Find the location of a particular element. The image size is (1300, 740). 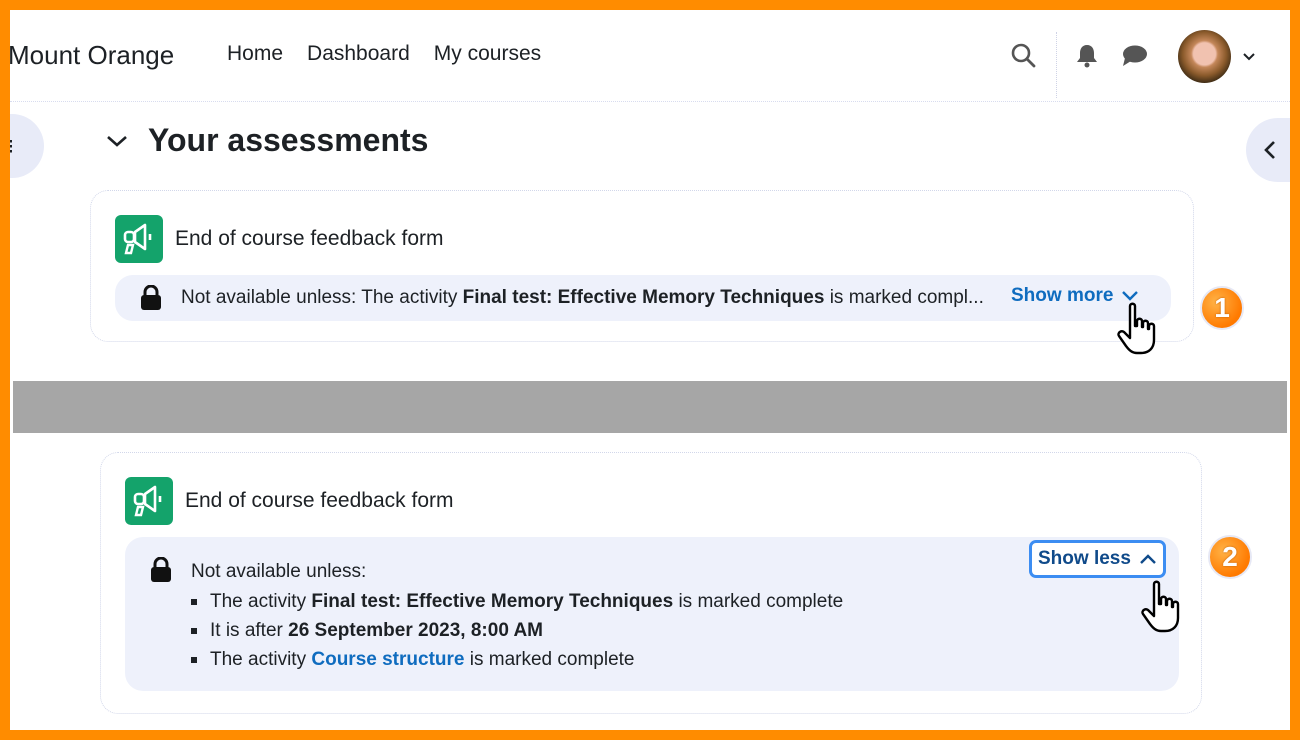

search-button is located at coordinates (1023, 55).